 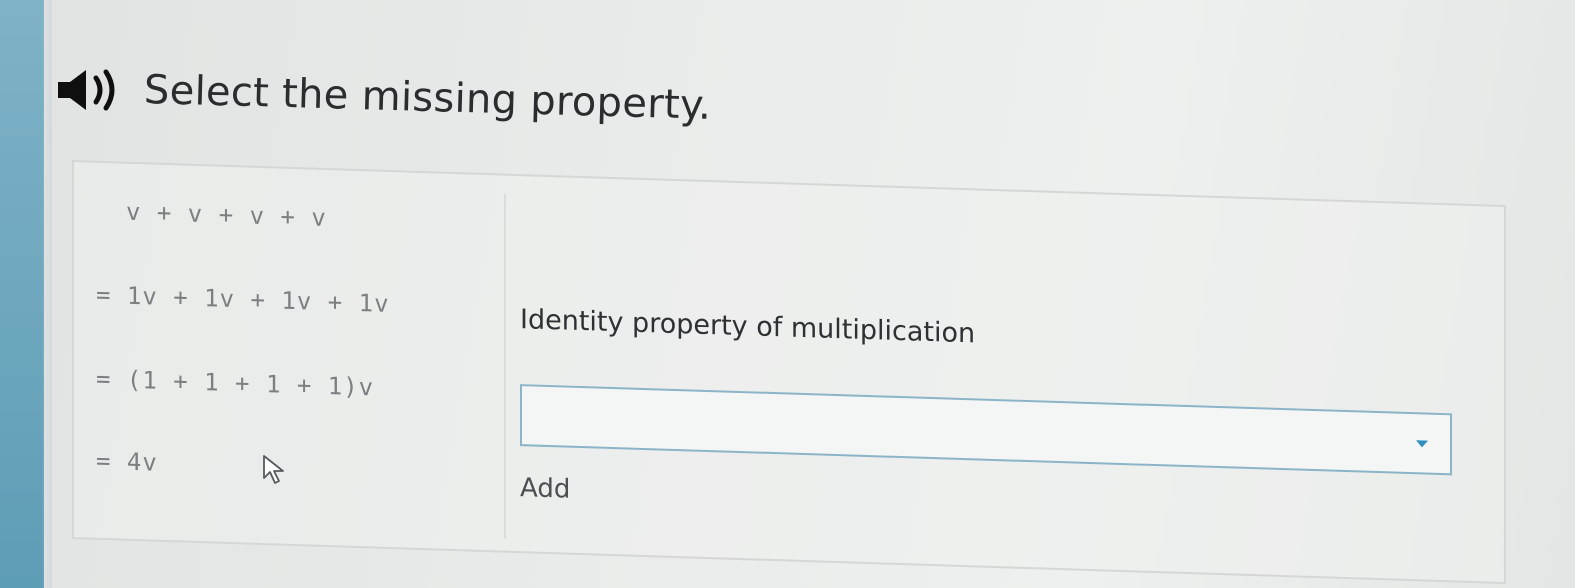 What do you see at coordinates (127, 461) in the screenshot?
I see `step-expression-4: = 4v` at bounding box center [127, 461].